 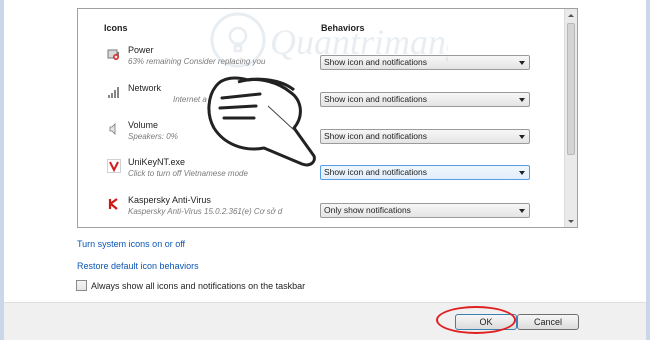 I want to click on scroll-down-button, so click(x=571, y=221).